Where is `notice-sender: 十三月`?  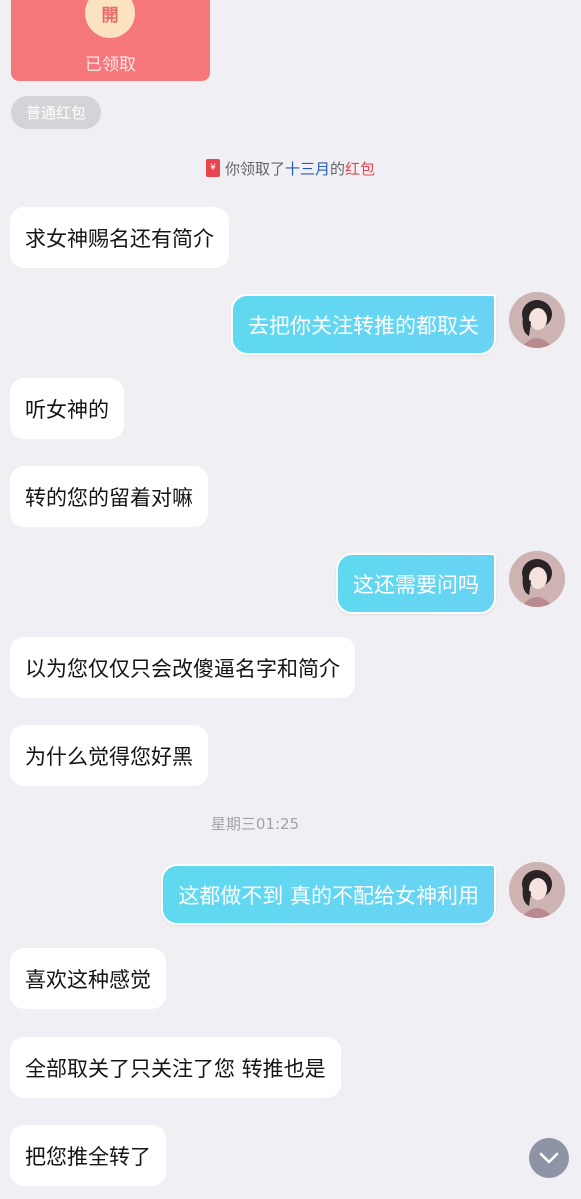
notice-sender: 十三月 is located at coordinates (307, 168).